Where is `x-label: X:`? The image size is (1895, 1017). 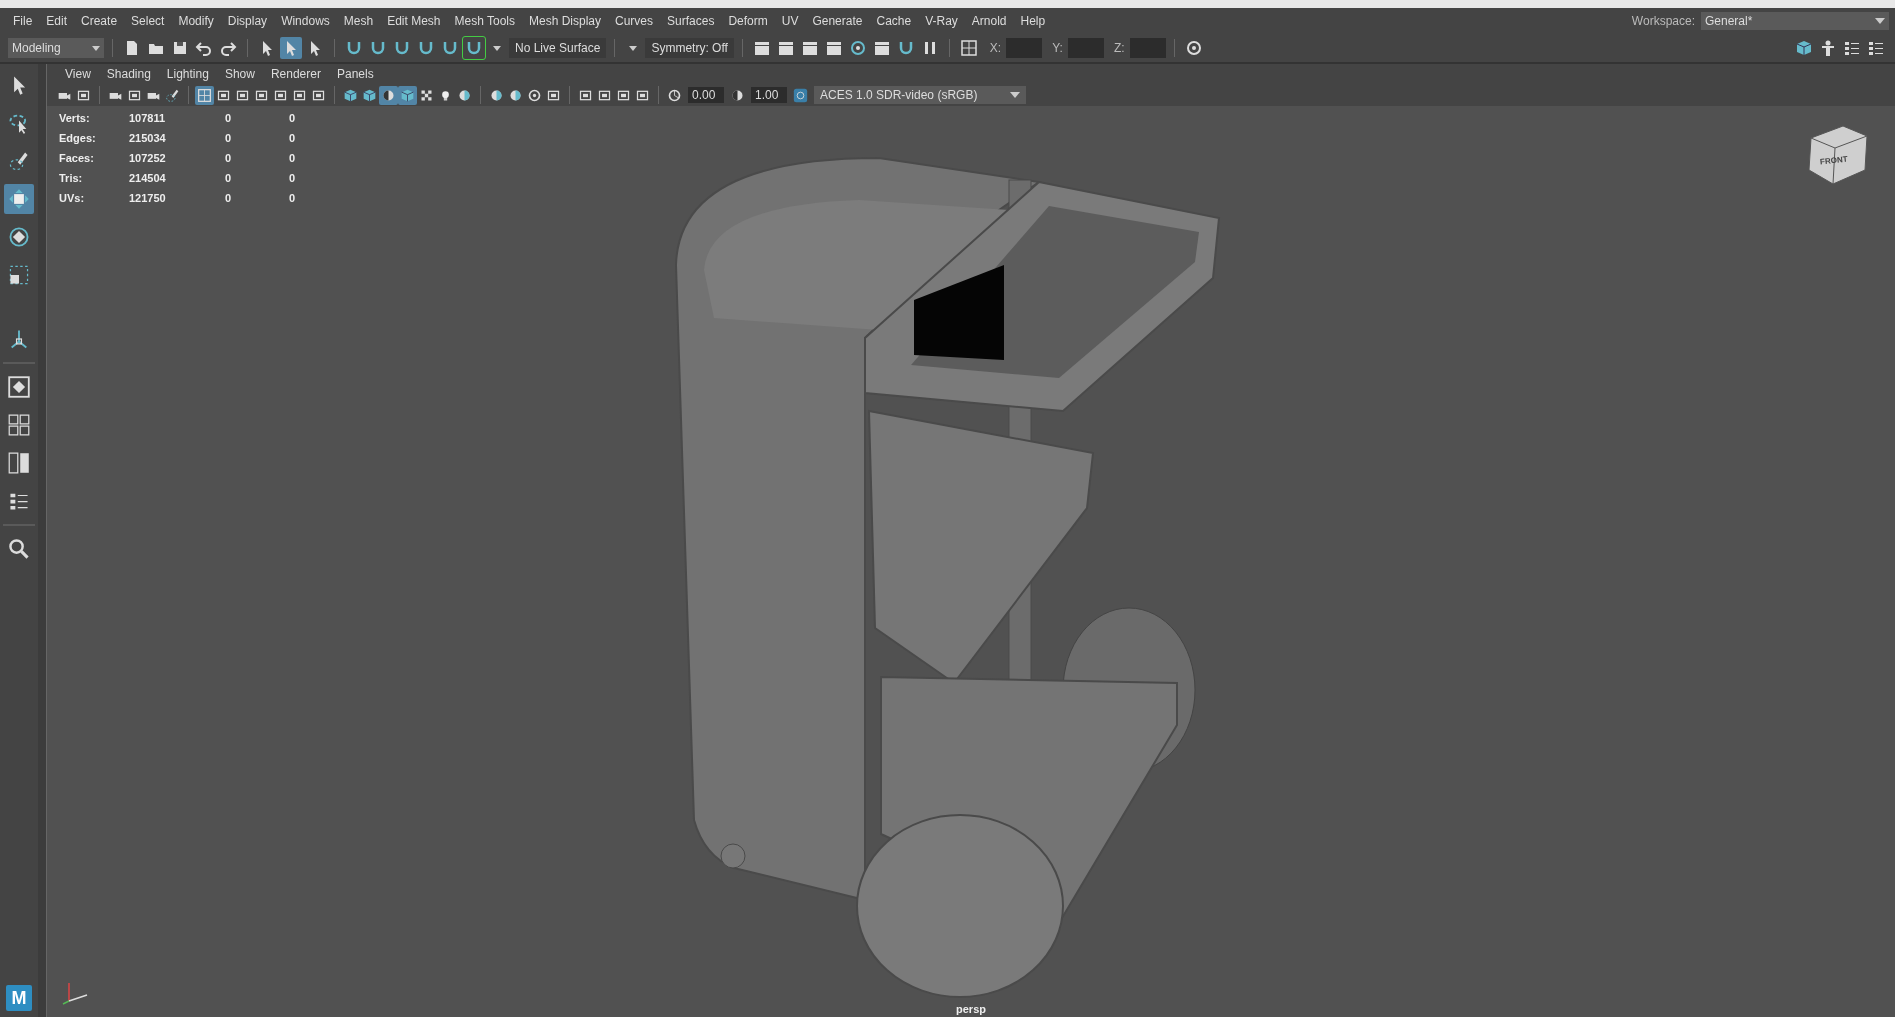
x-label: X: is located at coordinates (995, 48).